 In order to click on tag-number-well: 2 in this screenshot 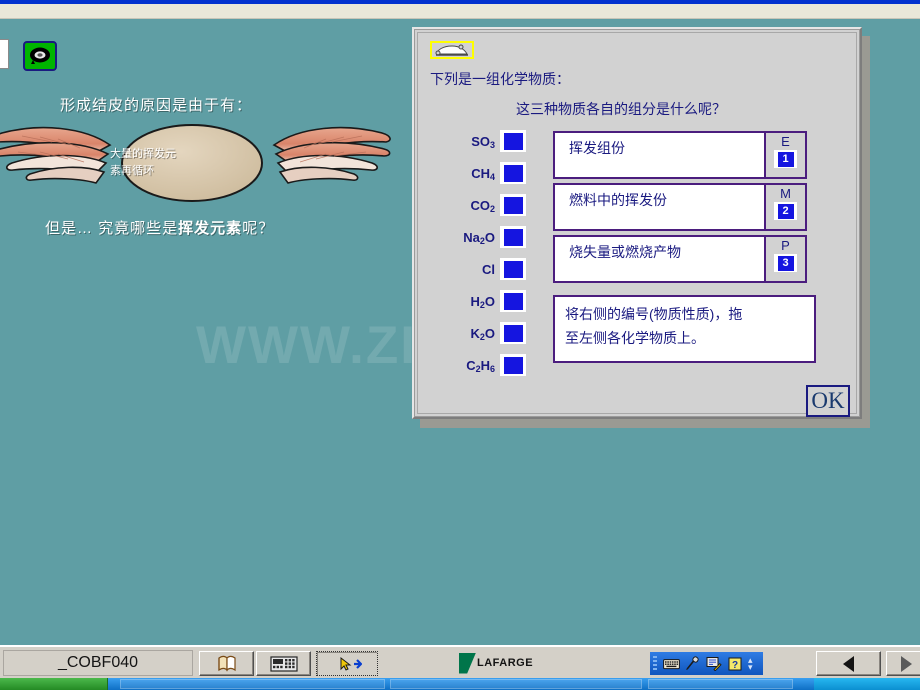, I will do `click(785, 211)`.